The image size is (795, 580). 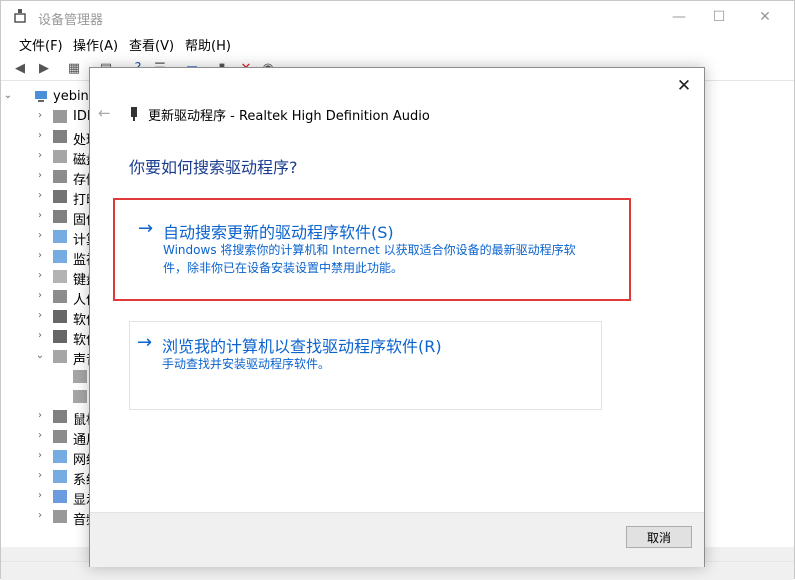 I want to click on tree-item: › 网络, so click(x=51, y=457).